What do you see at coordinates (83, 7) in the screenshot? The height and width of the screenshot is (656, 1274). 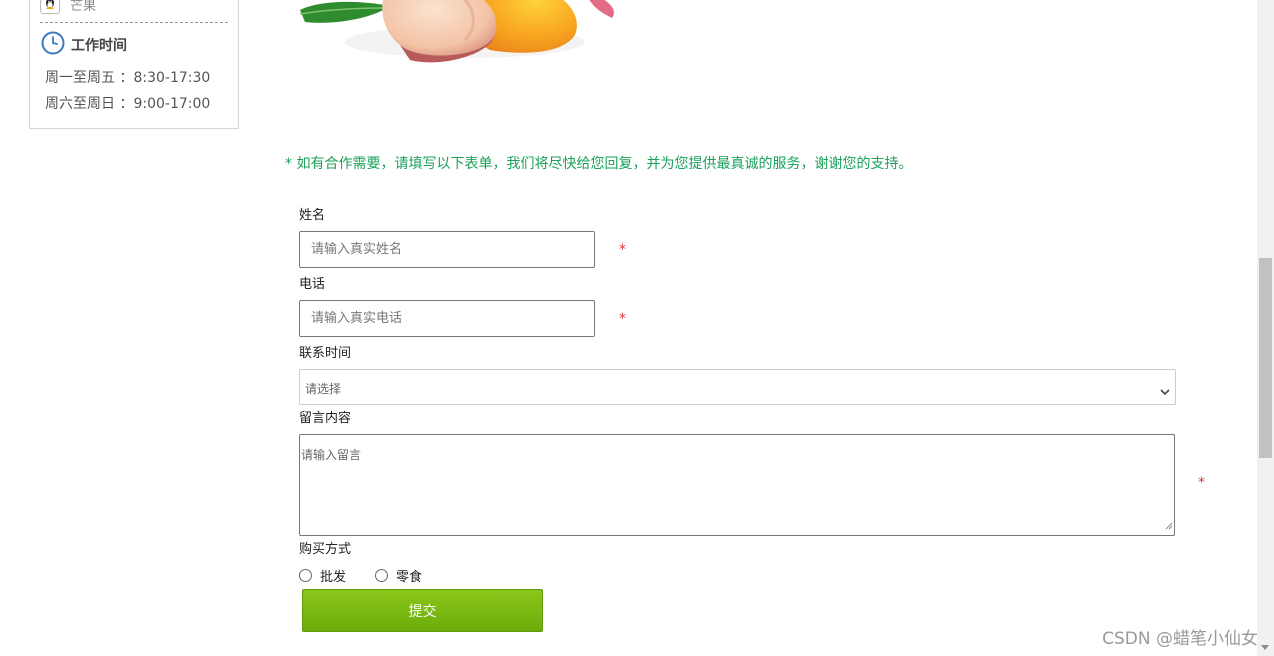 I see `qq-label: 芒果` at bounding box center [83, 7].